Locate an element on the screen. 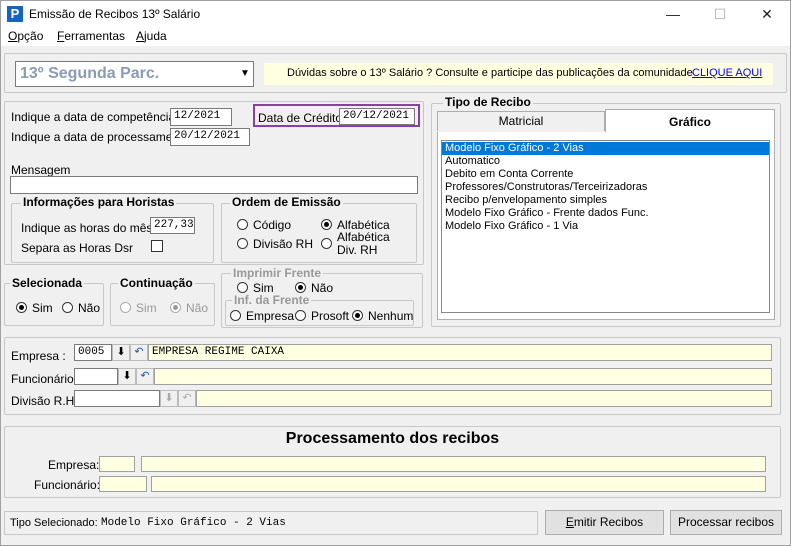  tipo-selecionado-label: Tipo Selecionado: is located at coordinates (54, 523).